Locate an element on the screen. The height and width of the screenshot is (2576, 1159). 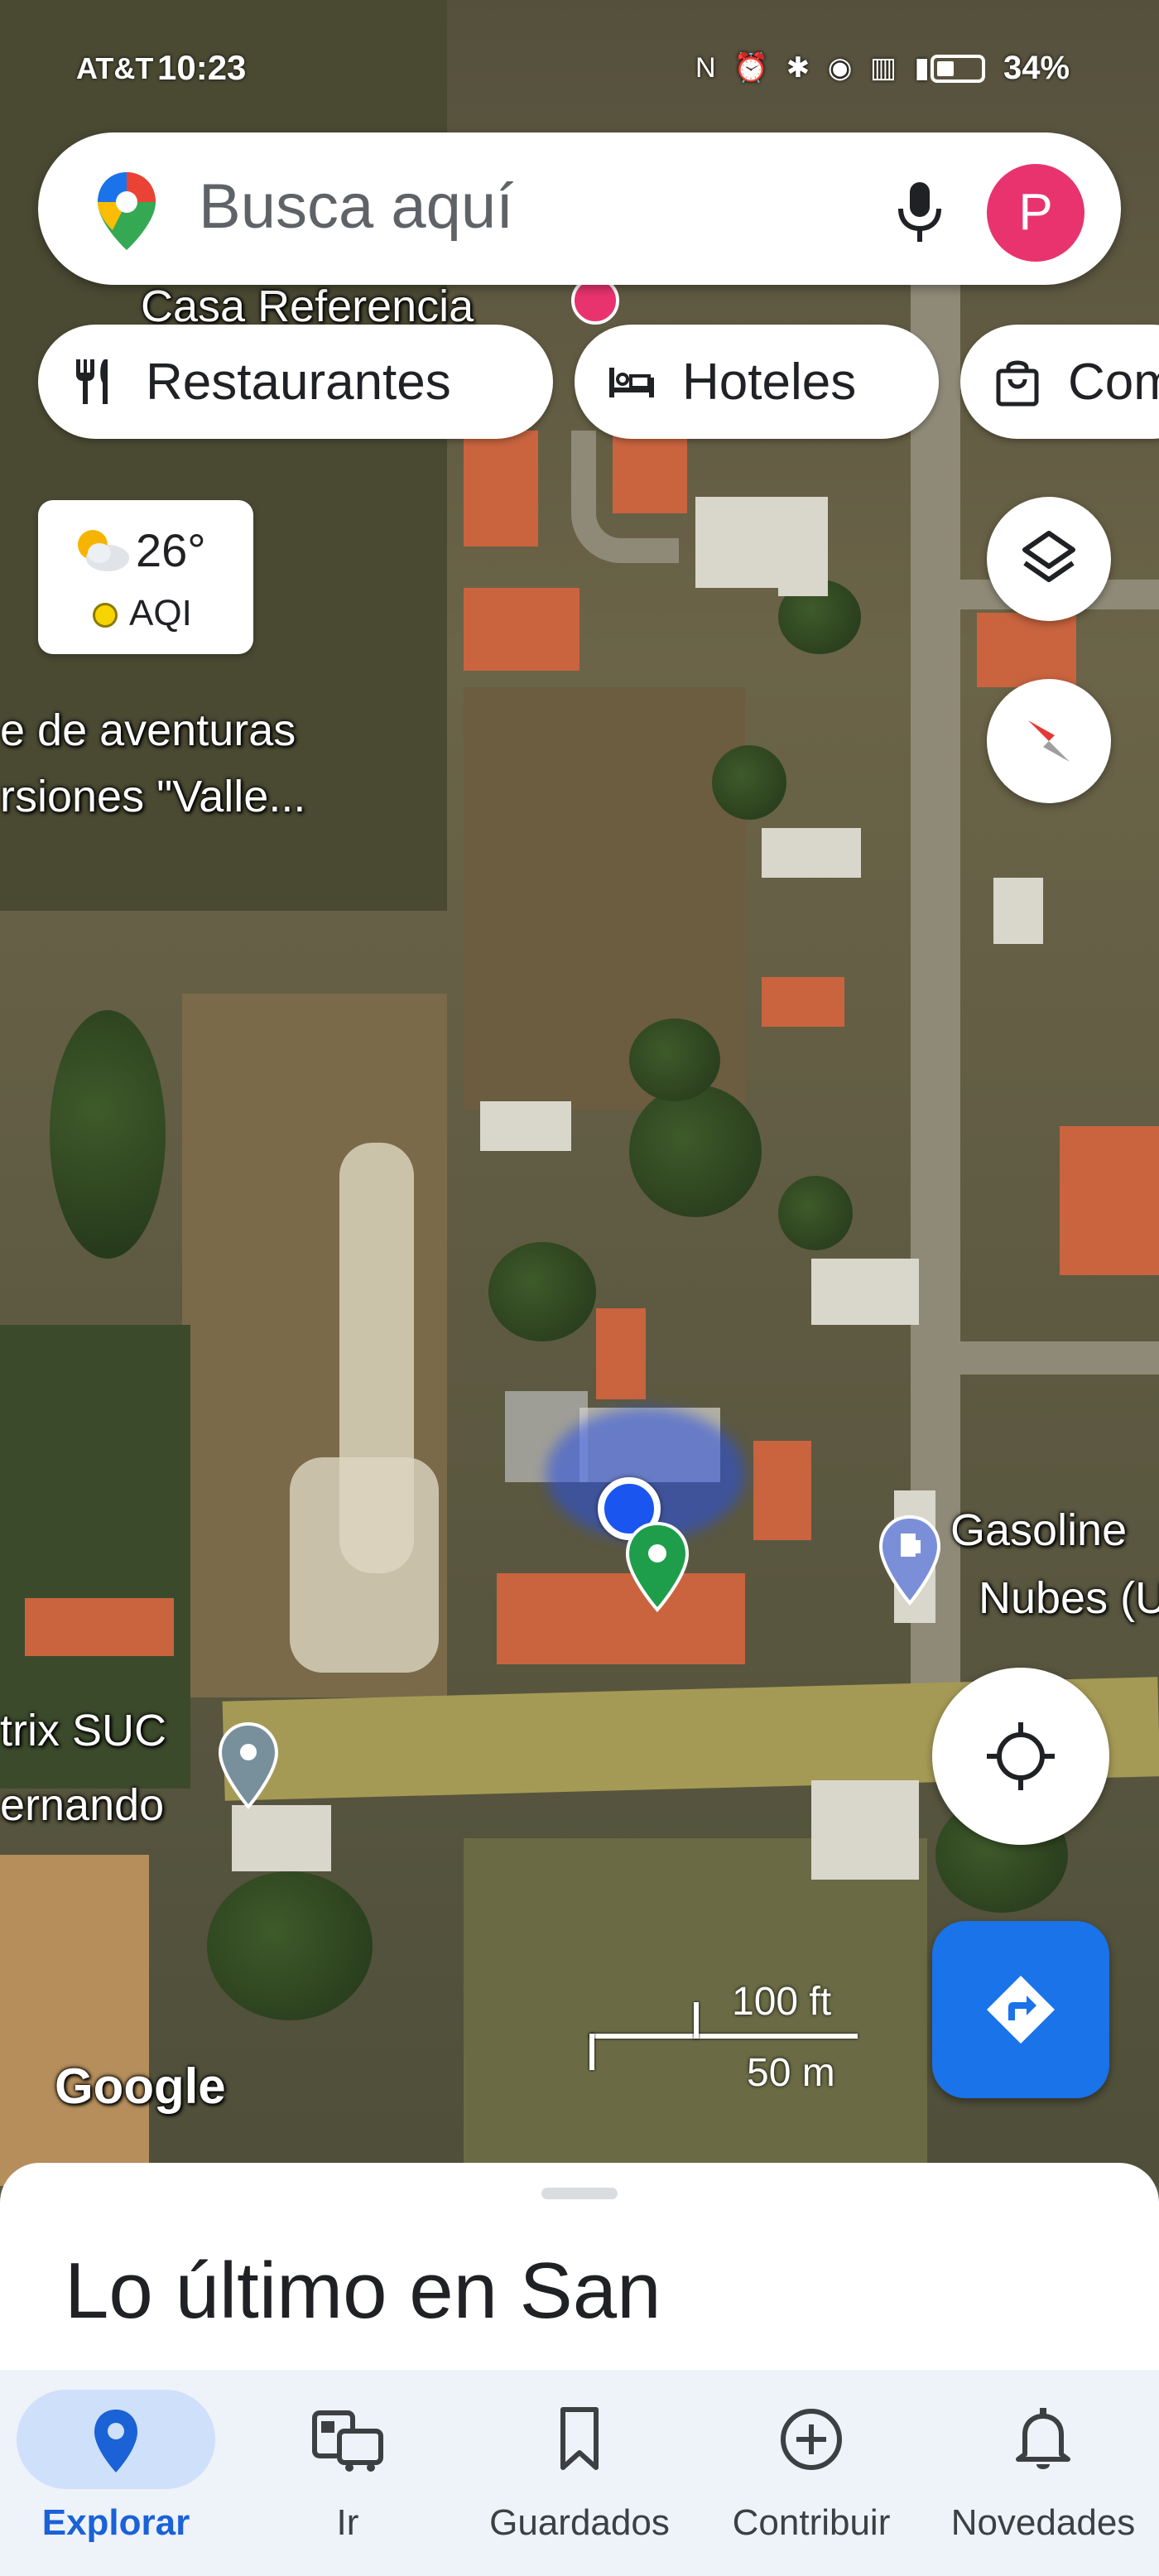
bookmark-icon is located at coordinates (579, 2438).